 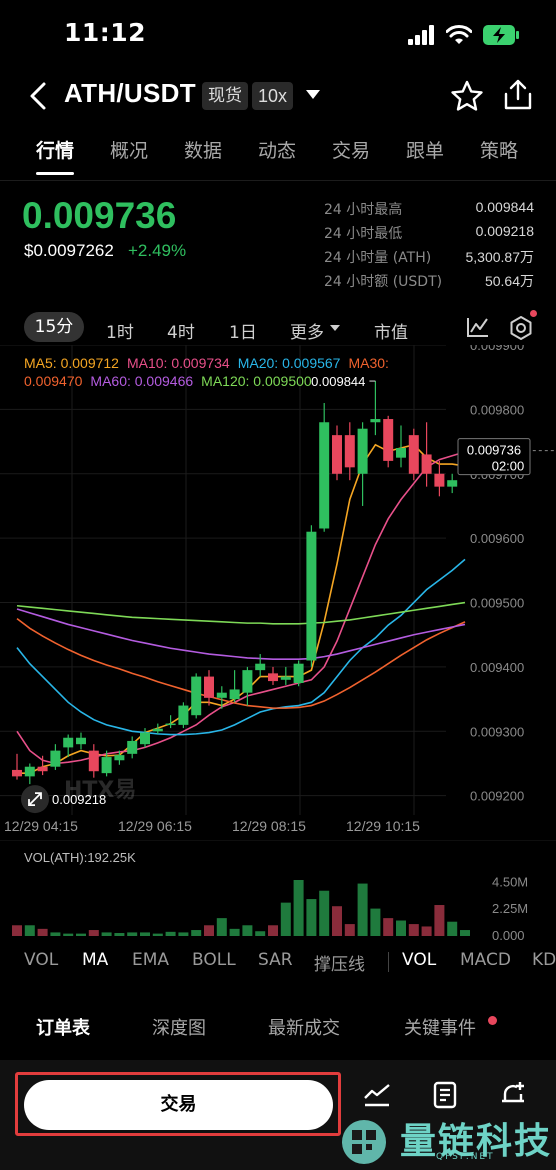 I want to click on ma-line-ma120, so click(x=241, y=613).